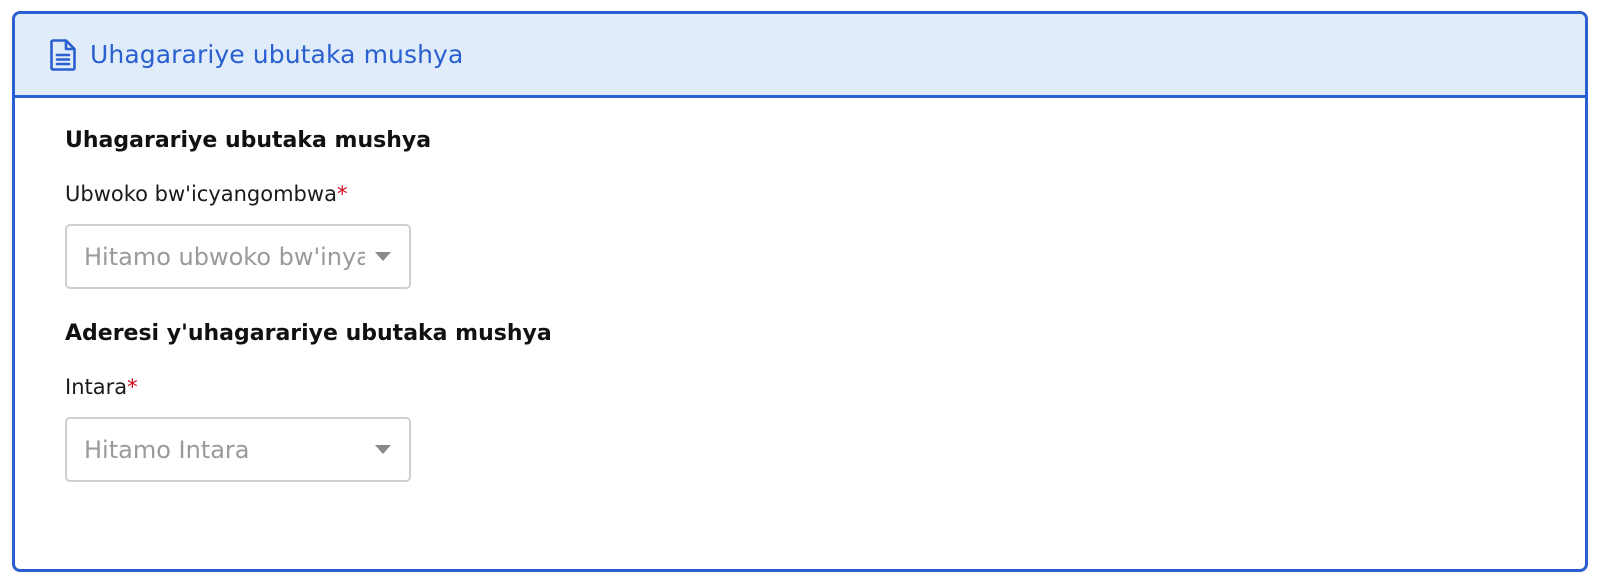  Describe the element at coordinates (825, 194) in the screenshot. I see `document-type-label: Ubwoko bw'icyangombwa*` at that location.